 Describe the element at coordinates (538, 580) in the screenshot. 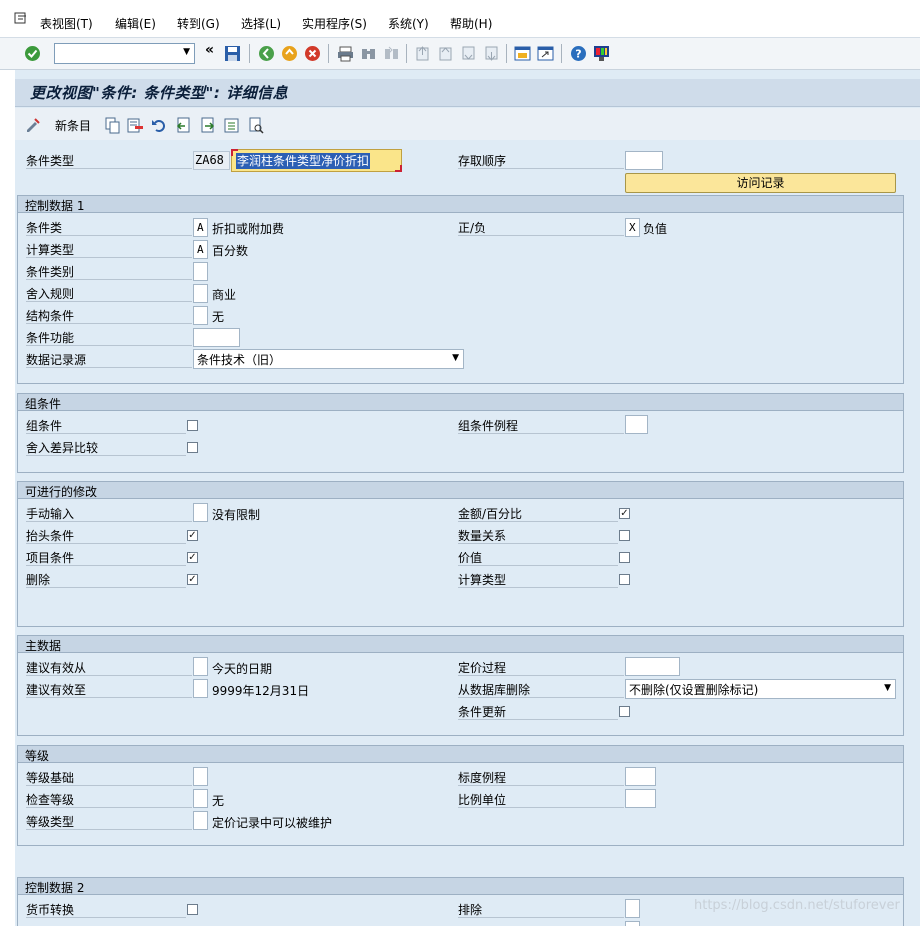

I see `calc-type-change-label: 计算类型` at that location.